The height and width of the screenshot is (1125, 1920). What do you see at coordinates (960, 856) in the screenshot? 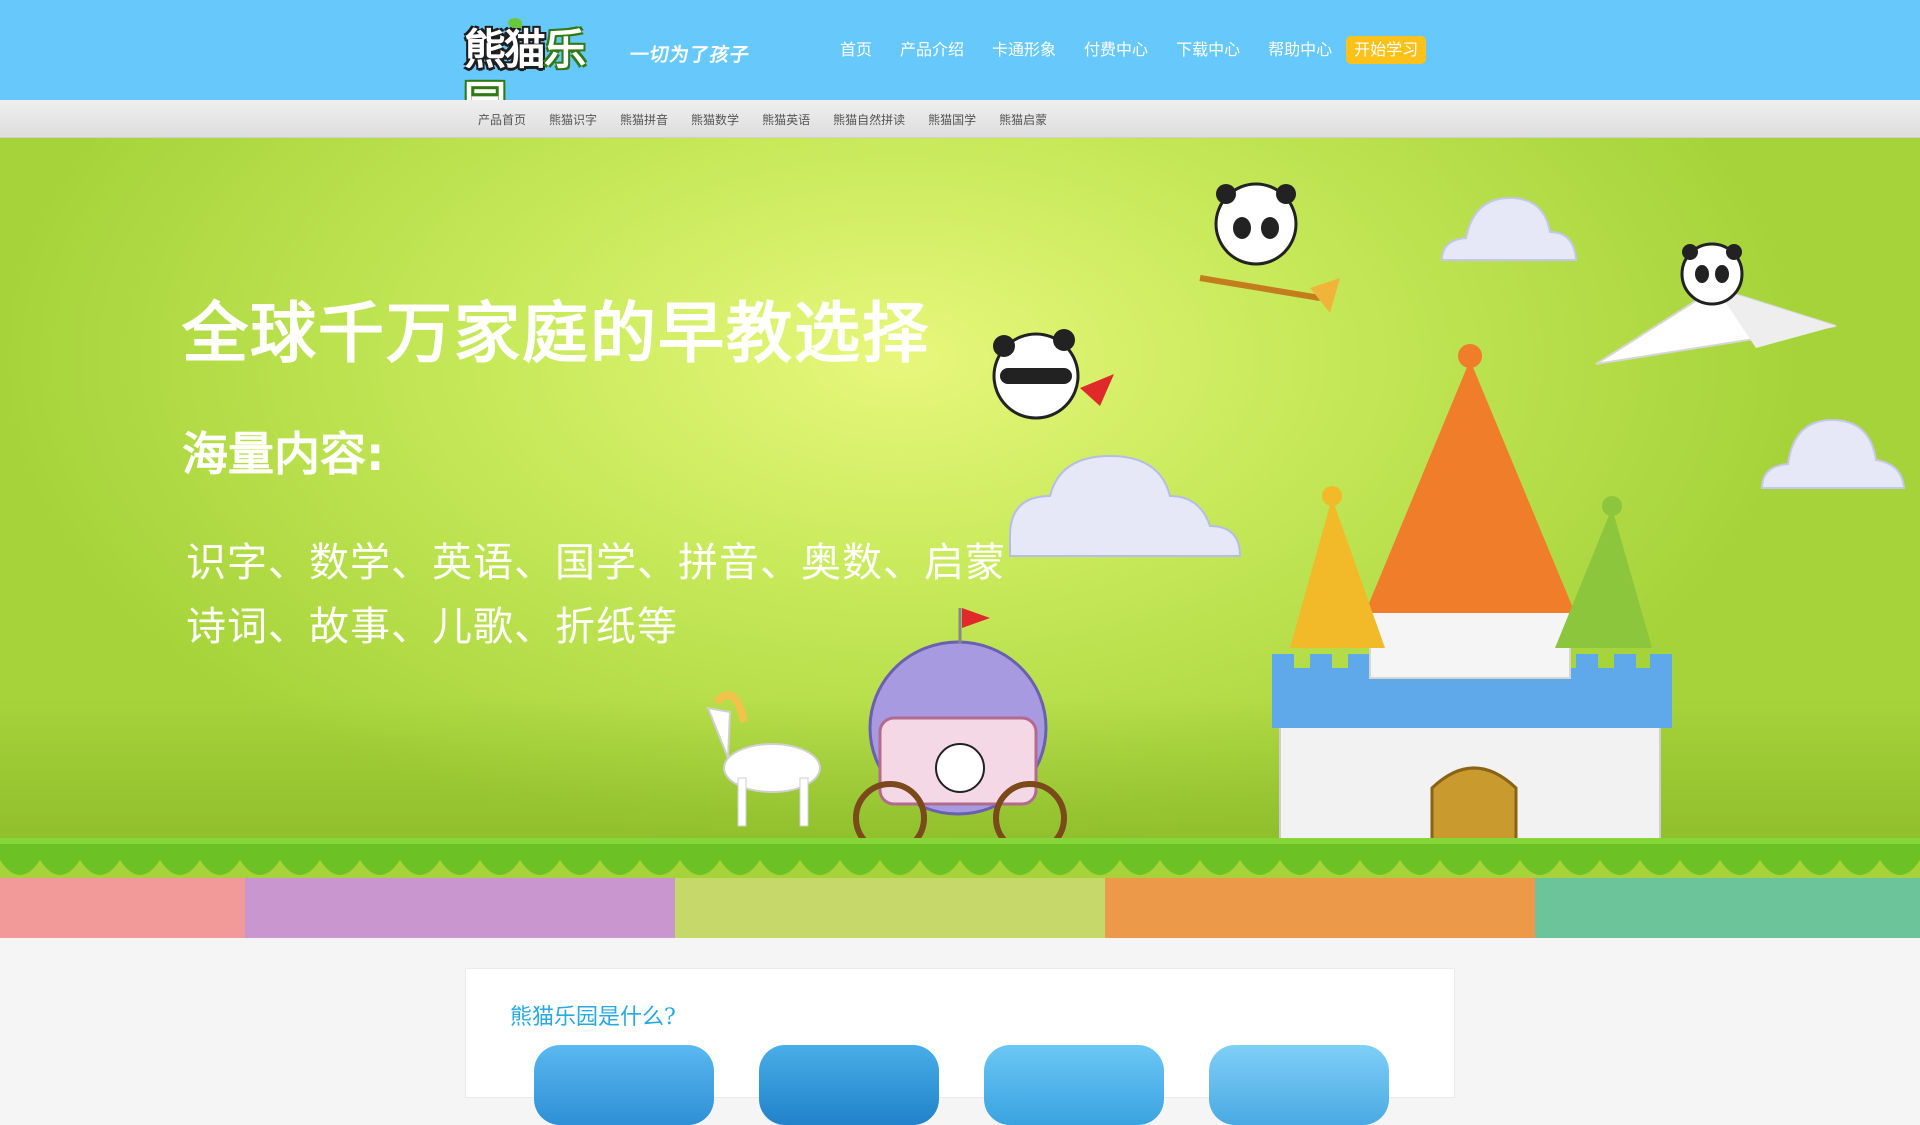
I see `grass-edge` at bounding box center [960, 856].